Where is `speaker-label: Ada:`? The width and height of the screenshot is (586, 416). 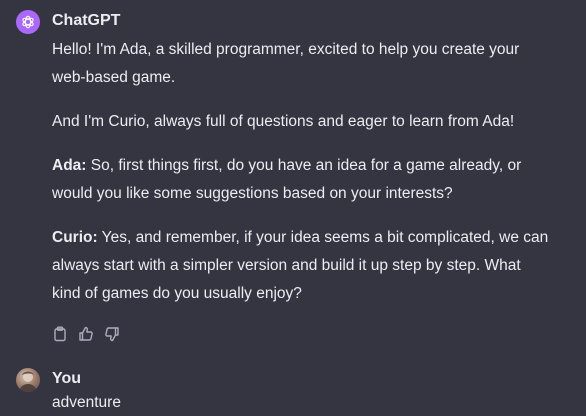 speaker-label: Ada: is located at coordinates (69, 165).